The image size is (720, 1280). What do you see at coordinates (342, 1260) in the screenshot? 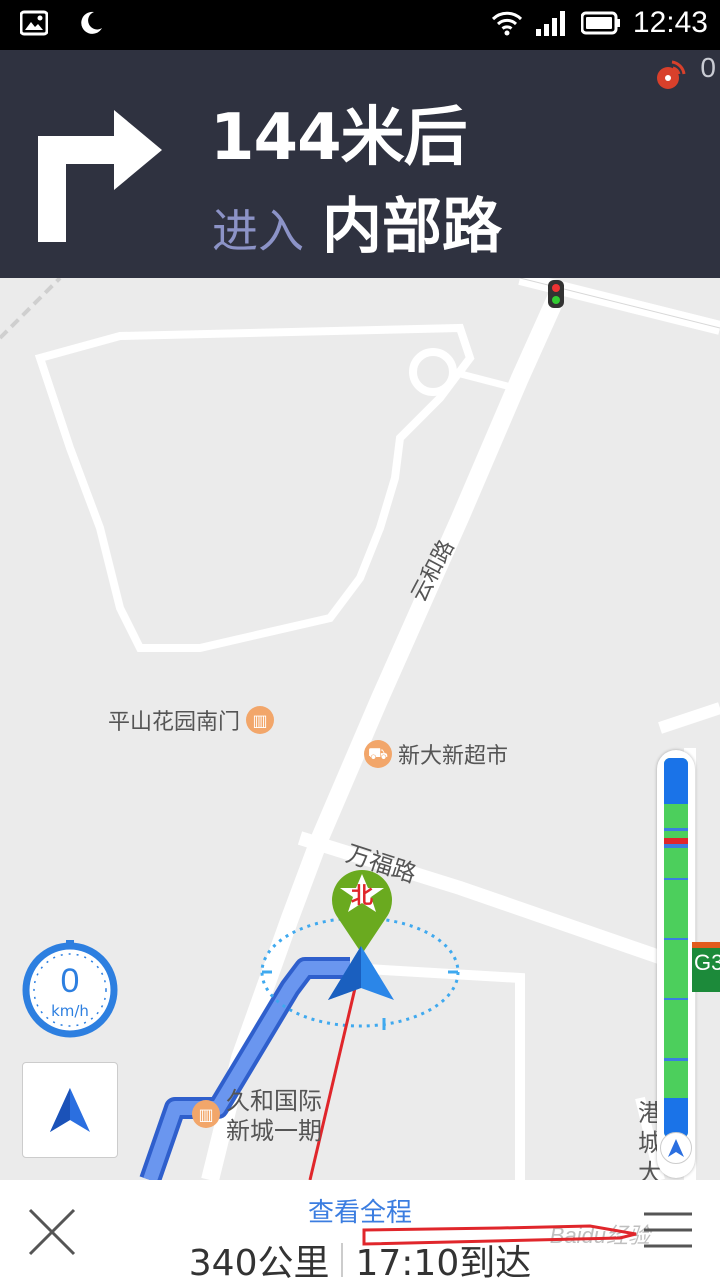
I see `divider` at bounding box center [342, 1260].